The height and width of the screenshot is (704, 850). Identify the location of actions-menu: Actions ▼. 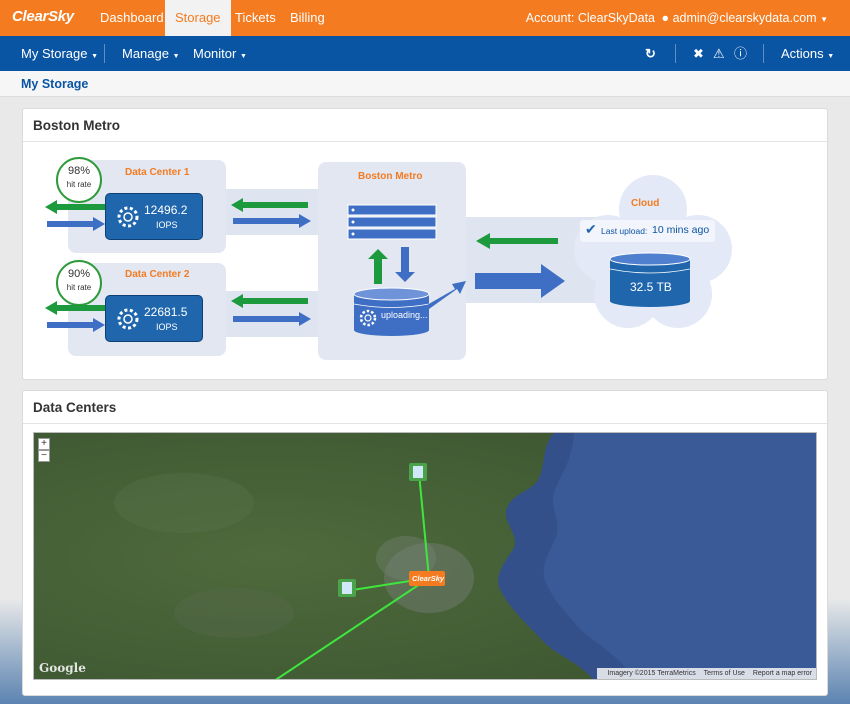
(807, 55).